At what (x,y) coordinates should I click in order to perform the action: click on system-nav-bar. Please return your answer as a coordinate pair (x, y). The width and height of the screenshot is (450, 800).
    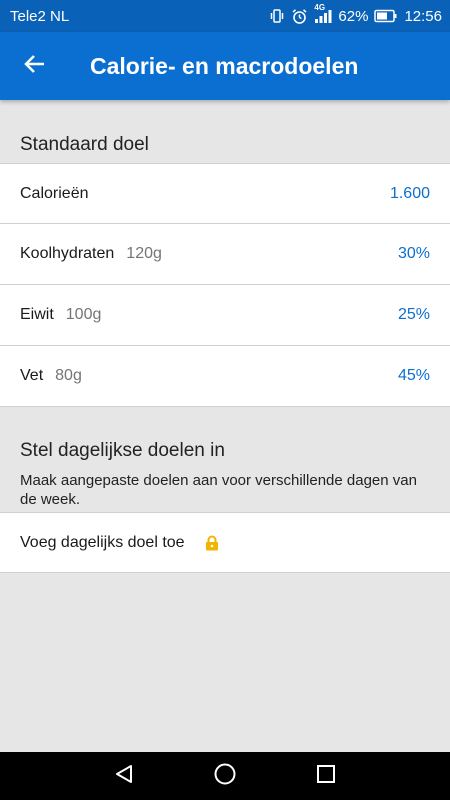
    Looking at the image, I should click on (225, 776).